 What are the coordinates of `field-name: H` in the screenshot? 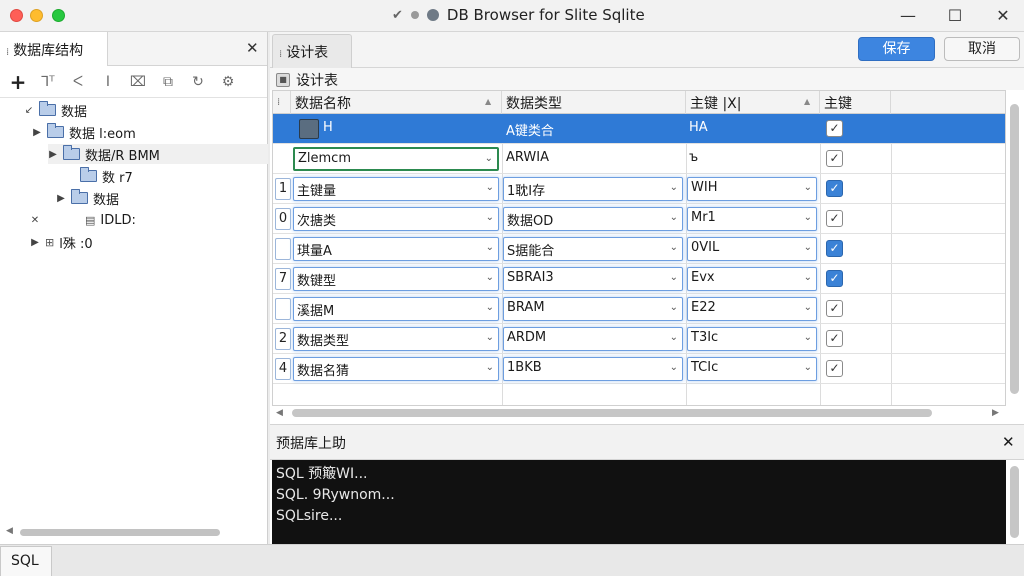 It's located at (328, 127).